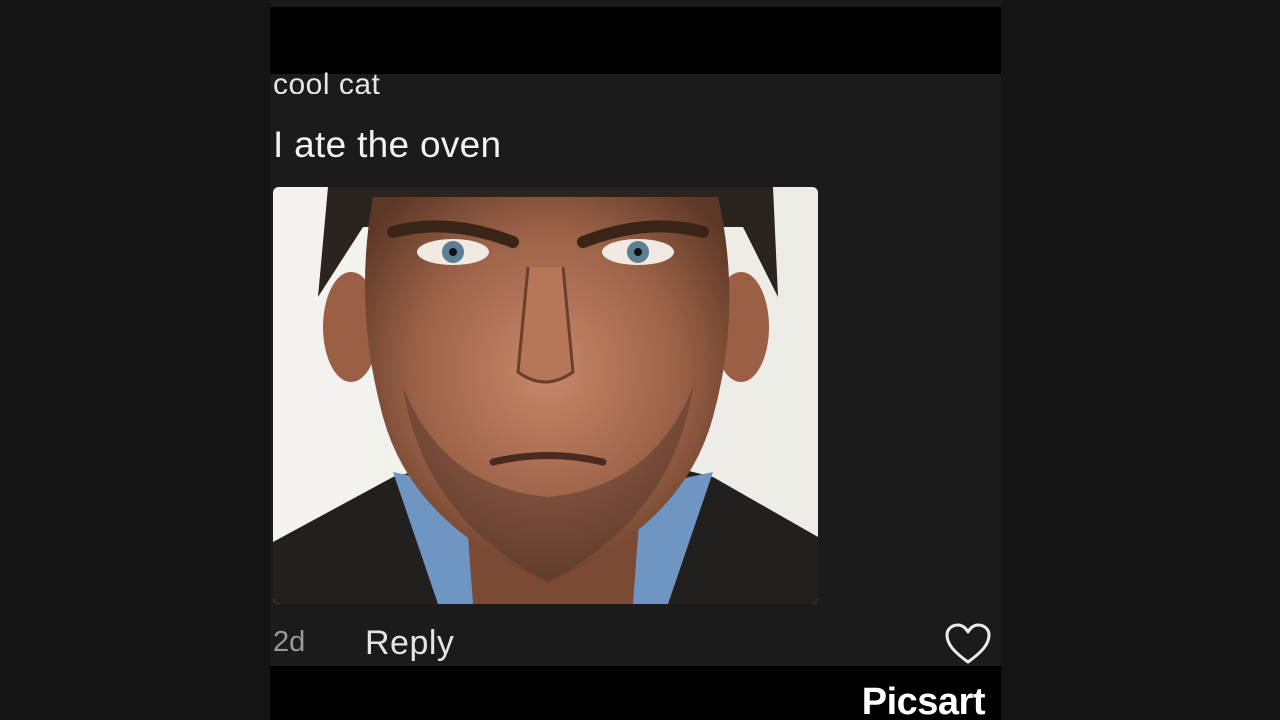 The width and height of the screenshot is (1280, 720). What do you see at coordinates (635, 644) in the screenshot?
I see `comment-meta-row: 2d Reply` at bounding box center [635, 644].